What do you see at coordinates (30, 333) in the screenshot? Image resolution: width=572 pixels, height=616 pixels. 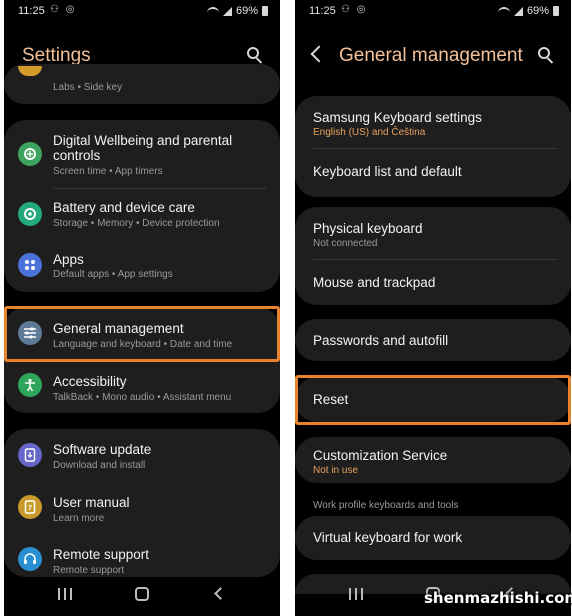 I see `sliders-icon` at bounding box center [30, 333].